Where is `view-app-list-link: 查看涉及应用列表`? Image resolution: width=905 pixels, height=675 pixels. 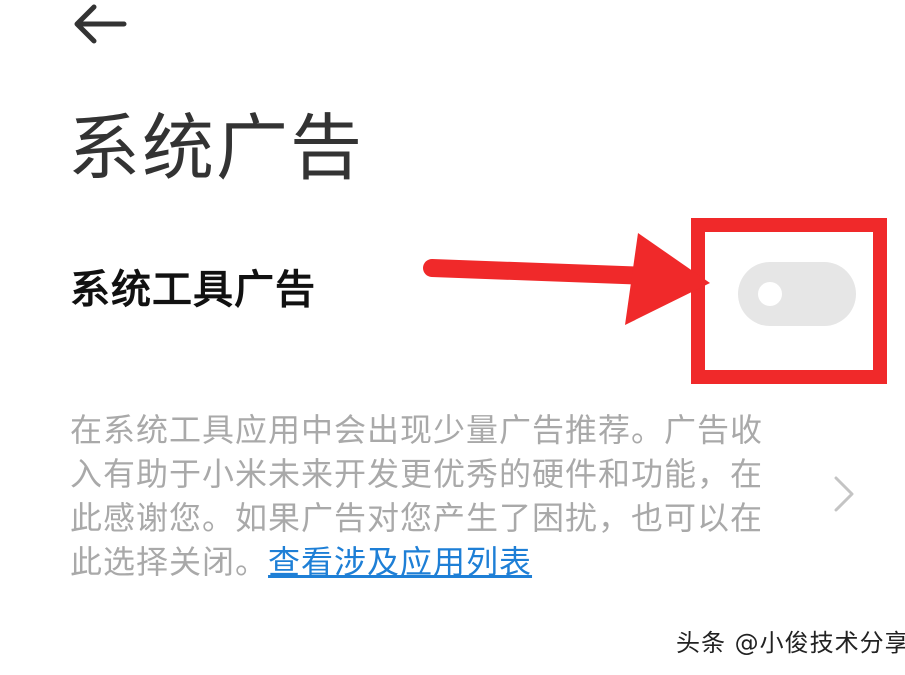 view-app-list-link: 查看涉及应用列表 is located at coordinates (400, 562).